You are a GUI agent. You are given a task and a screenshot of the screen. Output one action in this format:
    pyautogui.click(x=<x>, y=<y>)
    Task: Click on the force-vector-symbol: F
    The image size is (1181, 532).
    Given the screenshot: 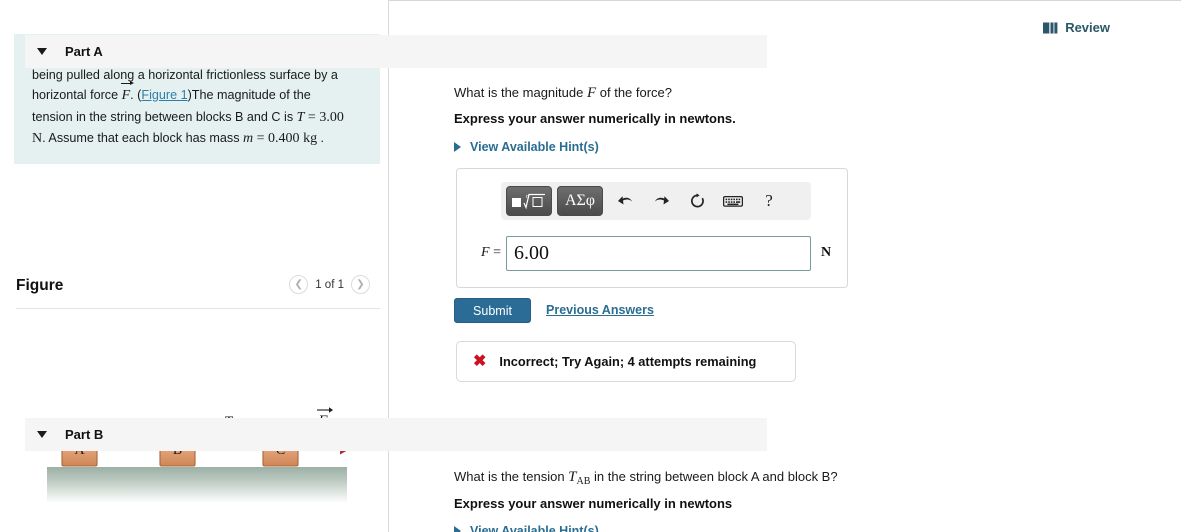 What is the action you would take?
    pyautogui.click(x=127, y=94)
    